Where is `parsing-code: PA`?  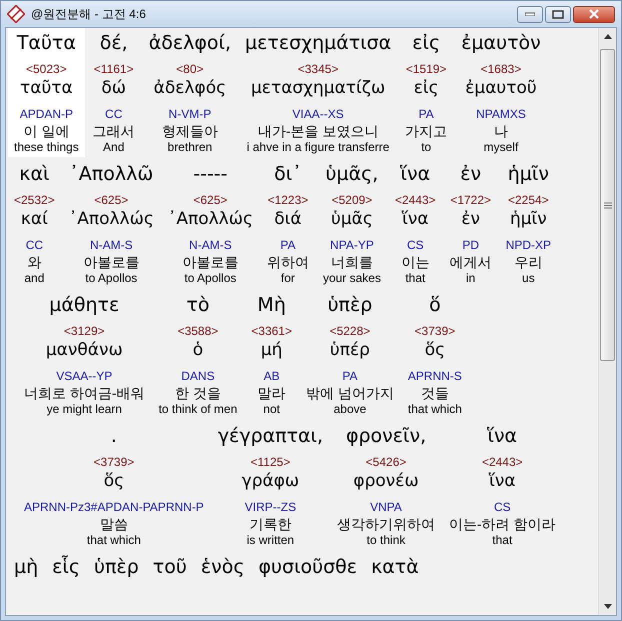 parsing-code: PA is located at coordinates (288, 245).